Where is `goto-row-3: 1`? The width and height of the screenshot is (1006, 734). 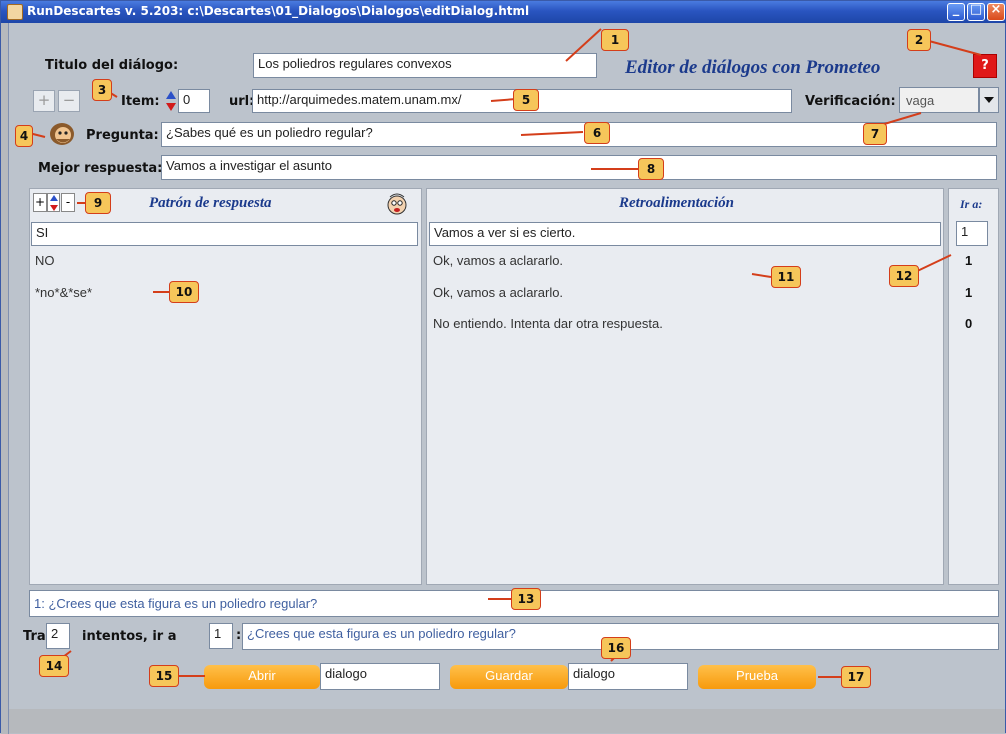
goto-row-3: 1 is located at coordinates (968, 292).